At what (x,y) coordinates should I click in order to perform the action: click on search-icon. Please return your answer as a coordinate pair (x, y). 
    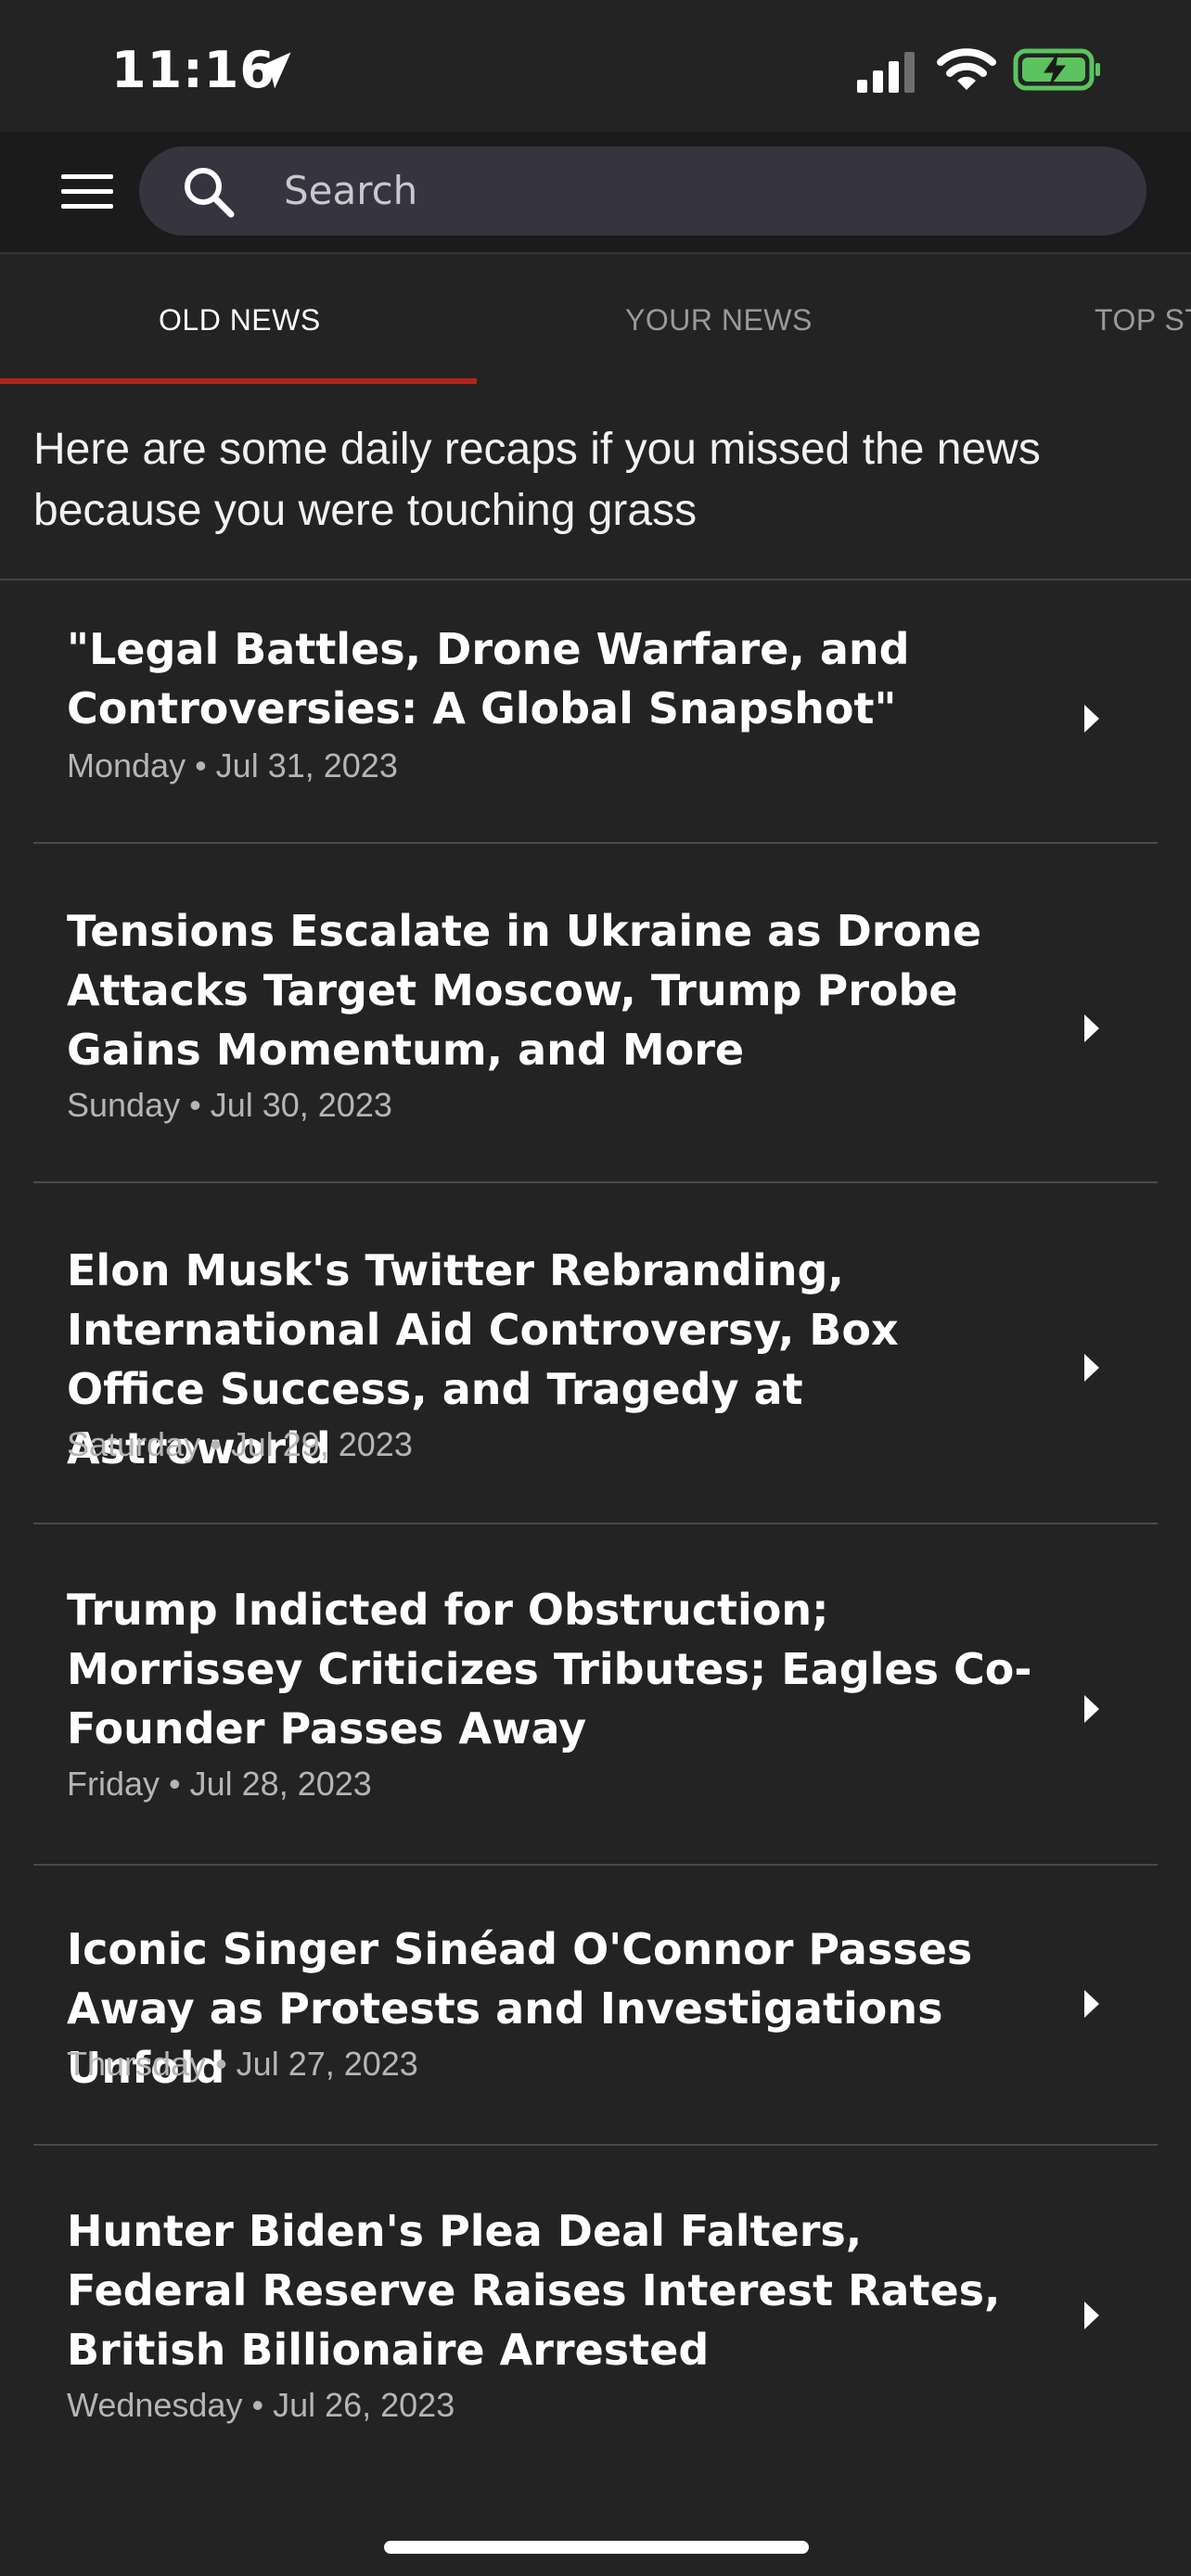
    Looking at the image, I should click on (210, 193).